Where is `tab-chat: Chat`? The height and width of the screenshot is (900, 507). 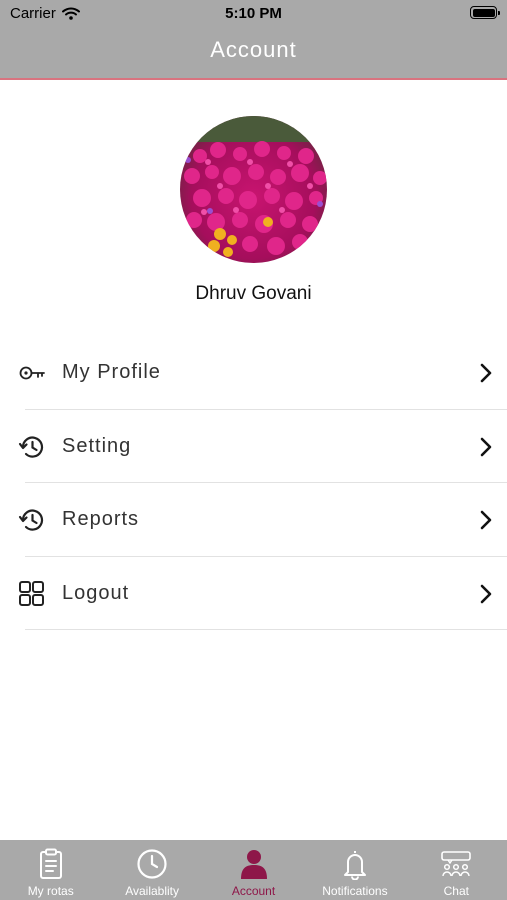
tab-chat: Chat is located at coordinates (456, 870).